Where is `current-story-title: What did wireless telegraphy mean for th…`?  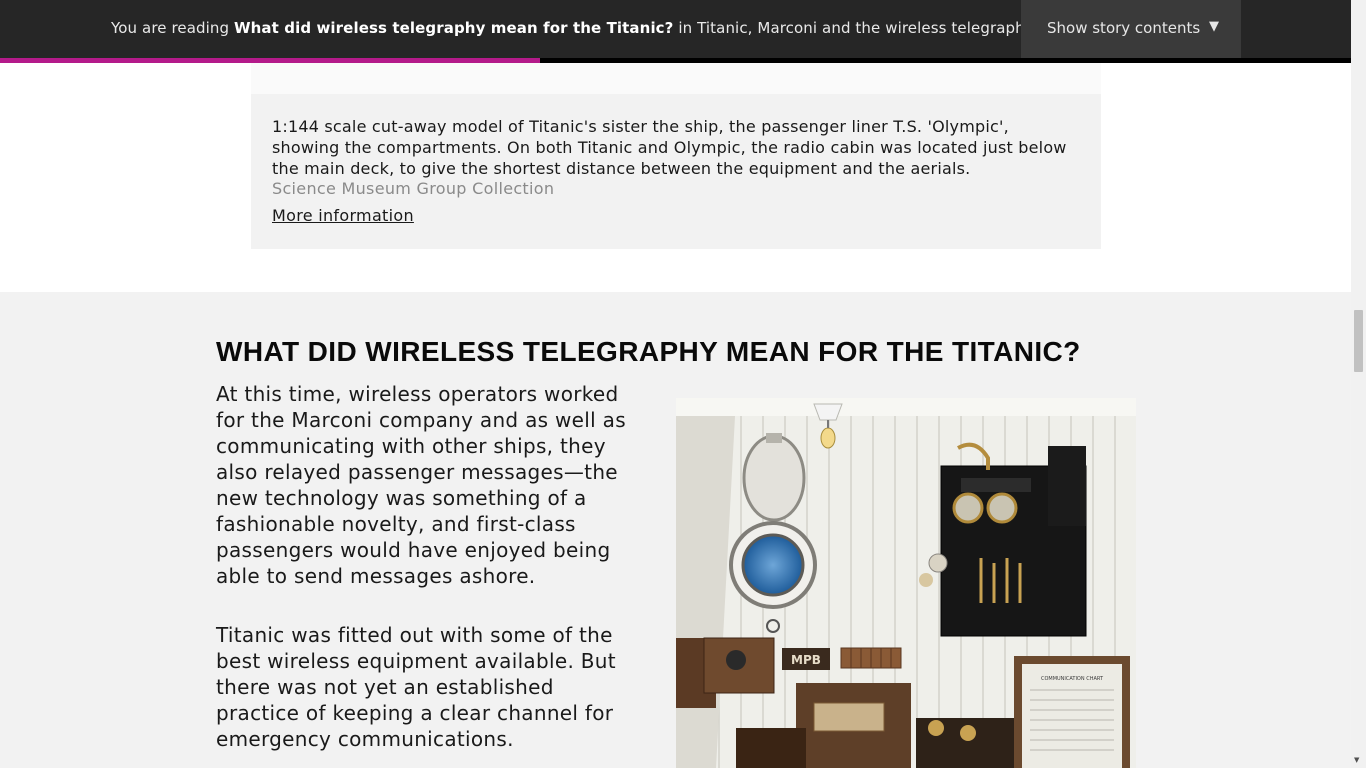
current-story-title: What did wireless telegraphy mean for th… is located at coordinates (454, 28).